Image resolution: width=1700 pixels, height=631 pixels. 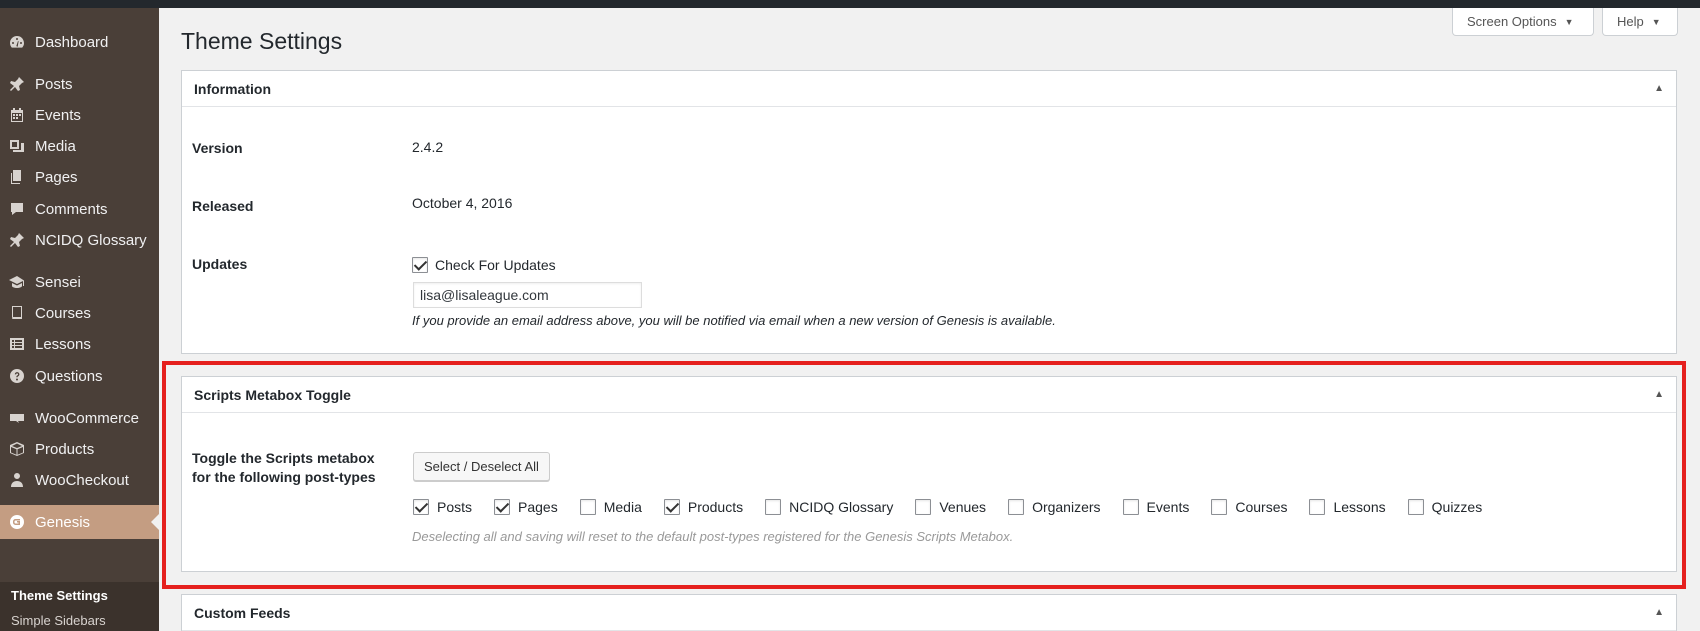 I want to click on post-type-posts: Posts, so click(x=442, y=507).